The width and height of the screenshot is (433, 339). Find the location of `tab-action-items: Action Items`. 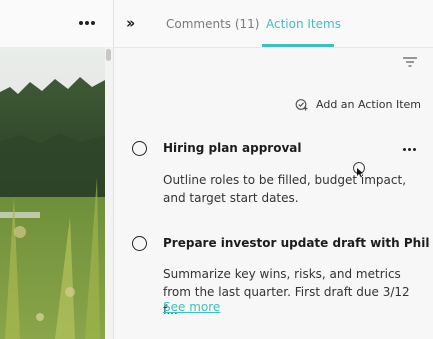

tab-action-items: Action Items is located at coordinates (303, 24).